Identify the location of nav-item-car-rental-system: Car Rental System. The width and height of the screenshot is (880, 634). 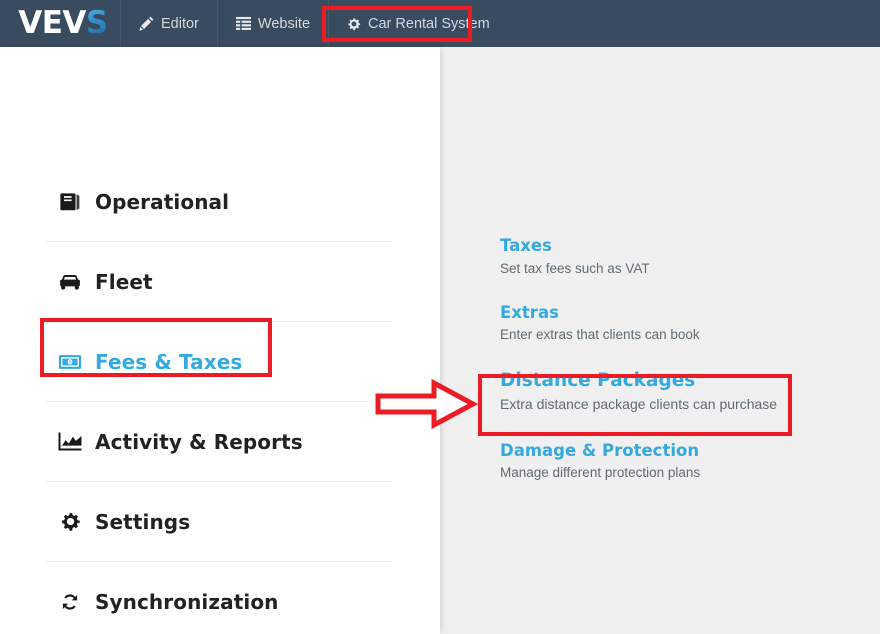
(418, 23).